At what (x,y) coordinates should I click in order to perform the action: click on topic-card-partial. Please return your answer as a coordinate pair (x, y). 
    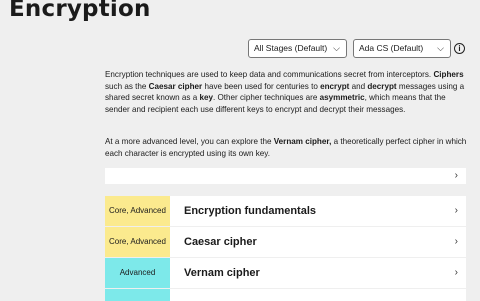
    Looking at the image, I should click on (285, 295).